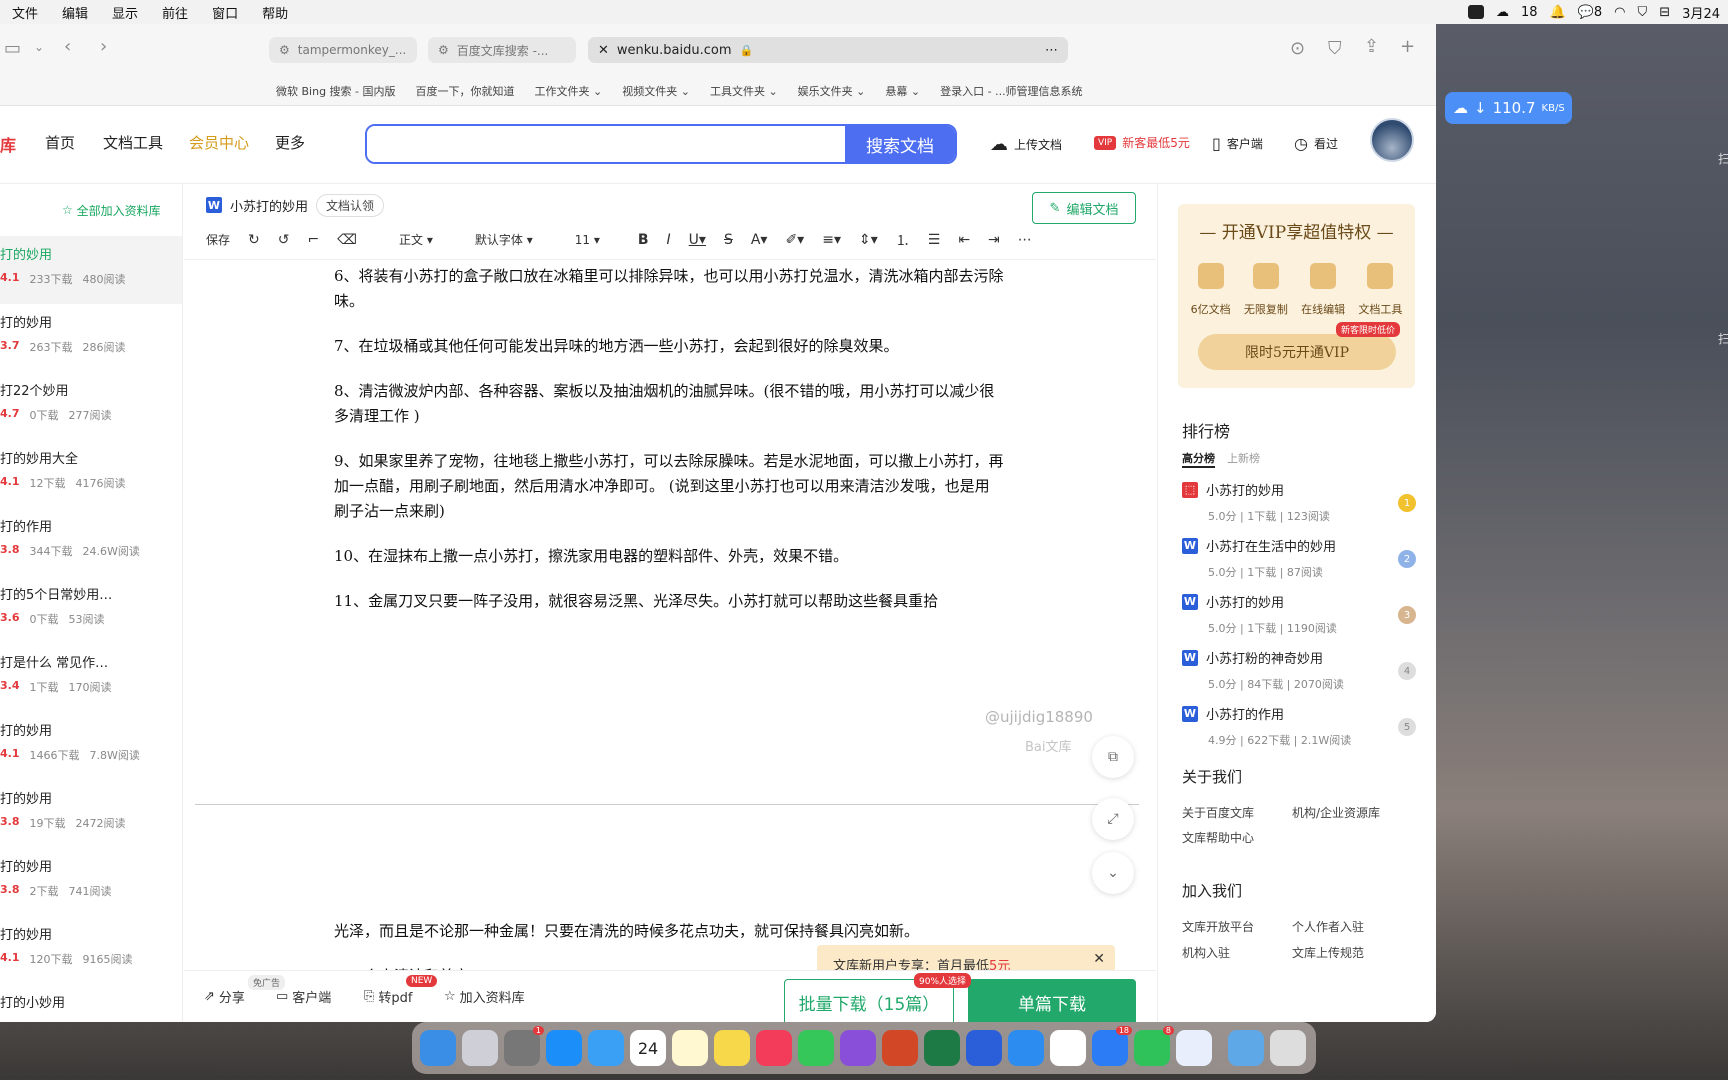 This screenshot has width=1728, height=1080. Describe the element at coordinates (732, 1048) in the screenshot. I see `stickies-icon` at that location.